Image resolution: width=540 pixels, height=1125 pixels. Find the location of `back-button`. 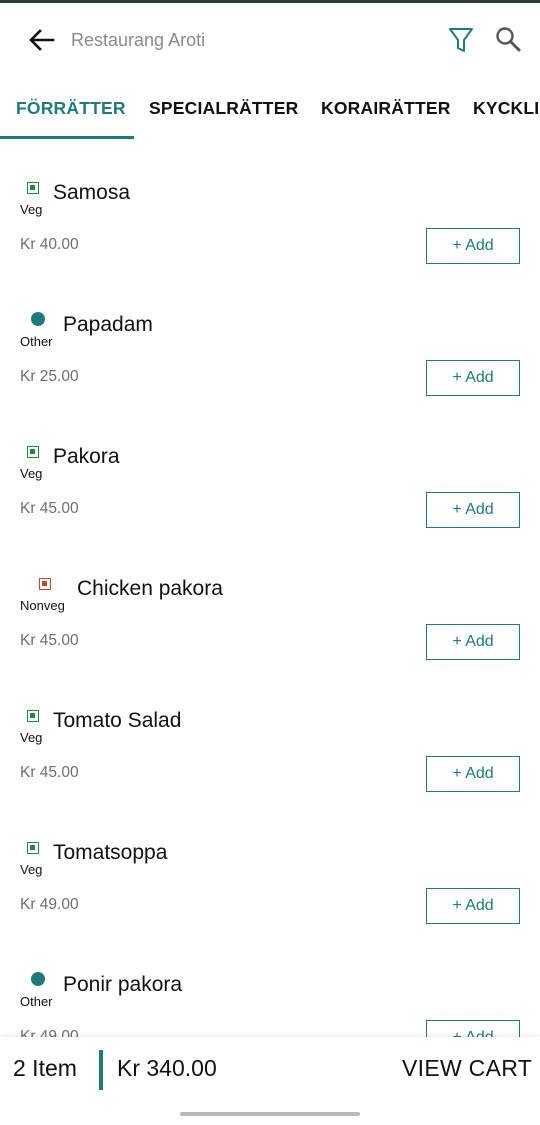

back-button is located at coordinates (42, 40).